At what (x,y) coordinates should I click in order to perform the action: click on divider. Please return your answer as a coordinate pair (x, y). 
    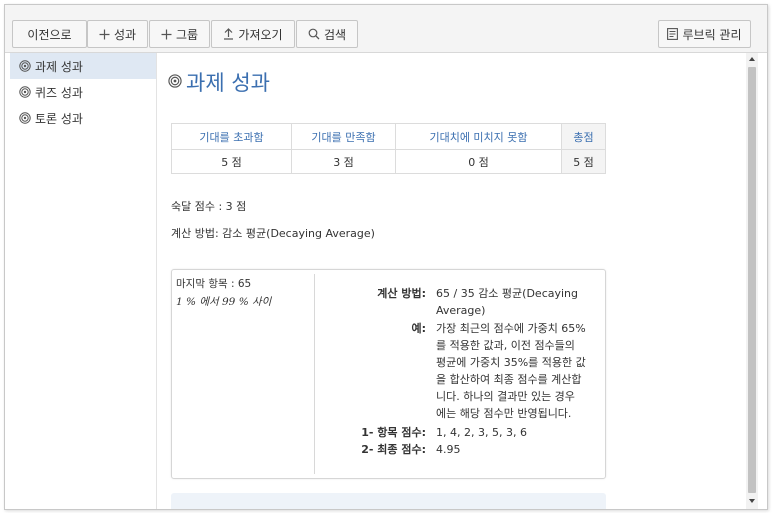
    Looking at the image, I should click on (314, 374).